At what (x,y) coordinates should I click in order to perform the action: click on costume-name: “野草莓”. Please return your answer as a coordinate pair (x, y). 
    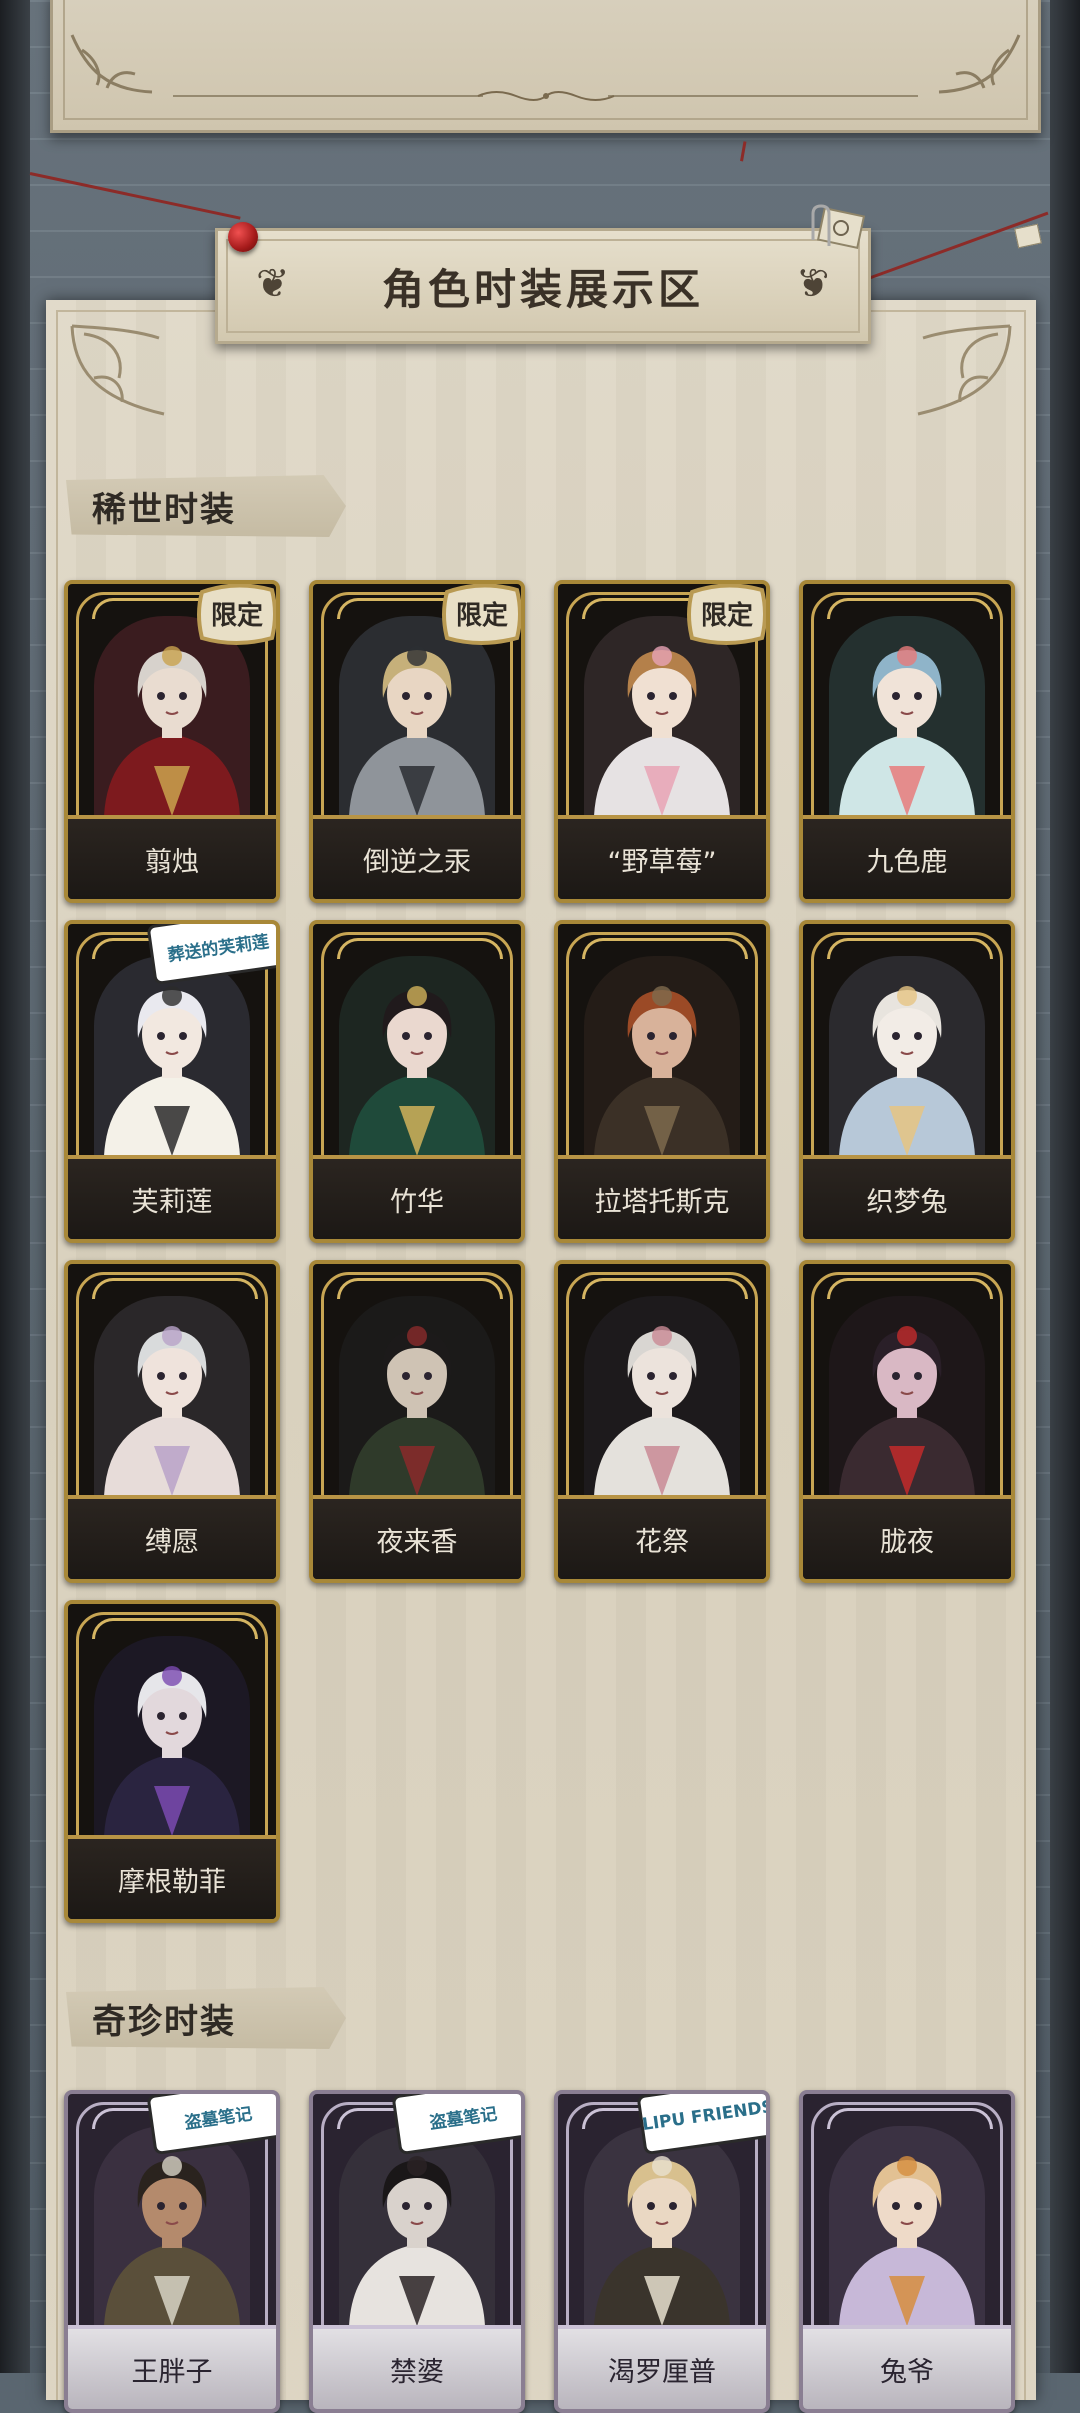
    Looking at the image, I should click on (662, 862).